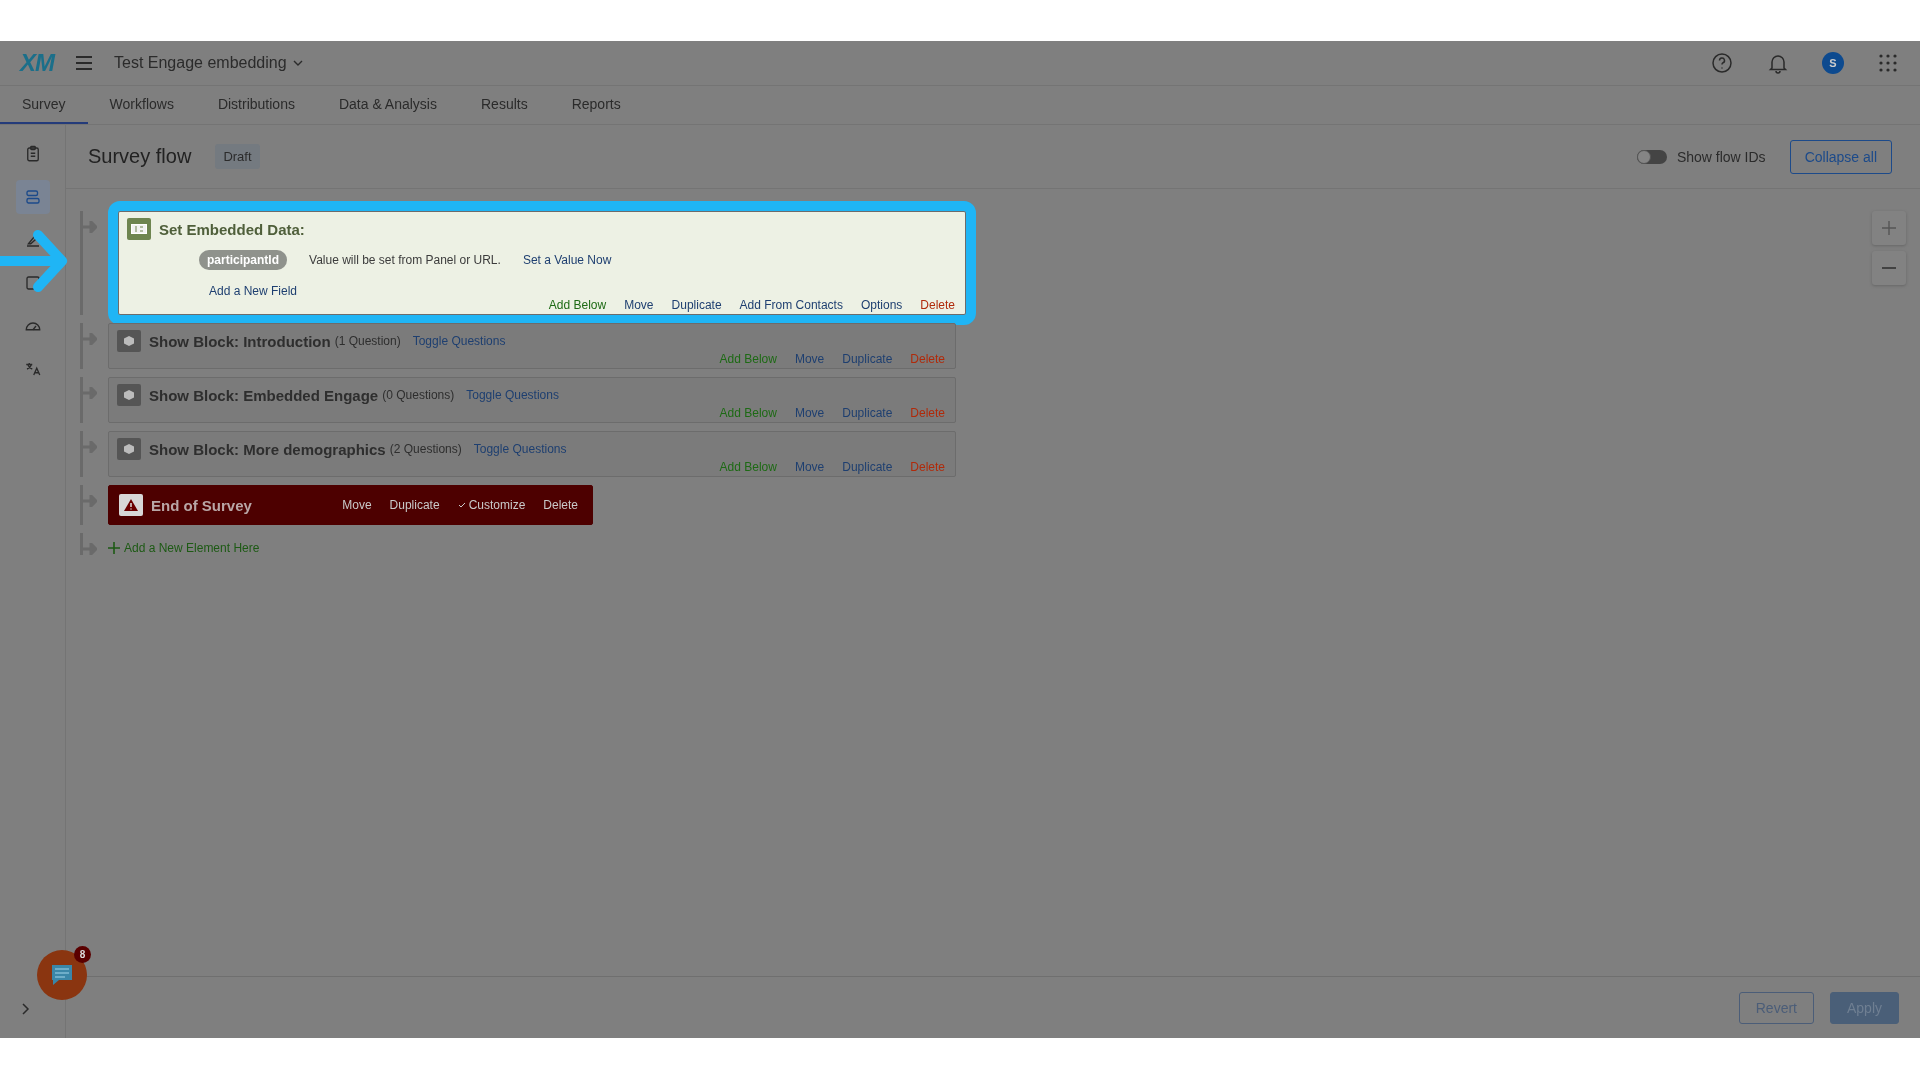 The image size is (1920, 1080). I want to click on element-action-link: Customize, so click(491, 505).